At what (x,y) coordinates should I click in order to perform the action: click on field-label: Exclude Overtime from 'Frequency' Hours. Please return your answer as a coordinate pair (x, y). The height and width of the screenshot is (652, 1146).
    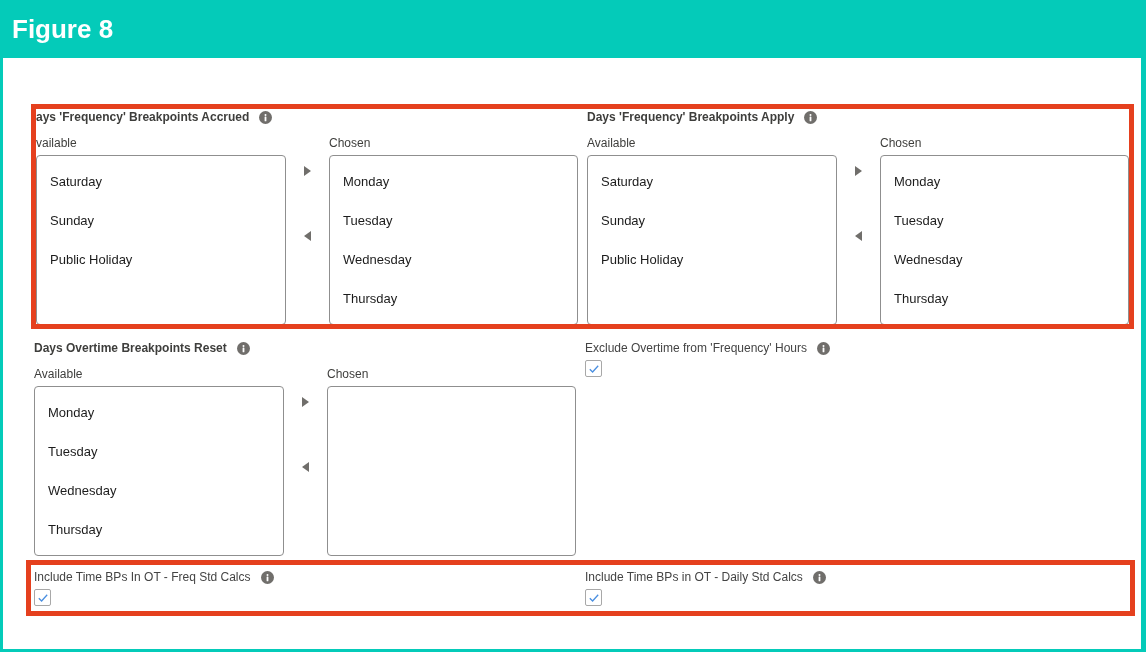
    Looking at the image, I should click on (696, 348).